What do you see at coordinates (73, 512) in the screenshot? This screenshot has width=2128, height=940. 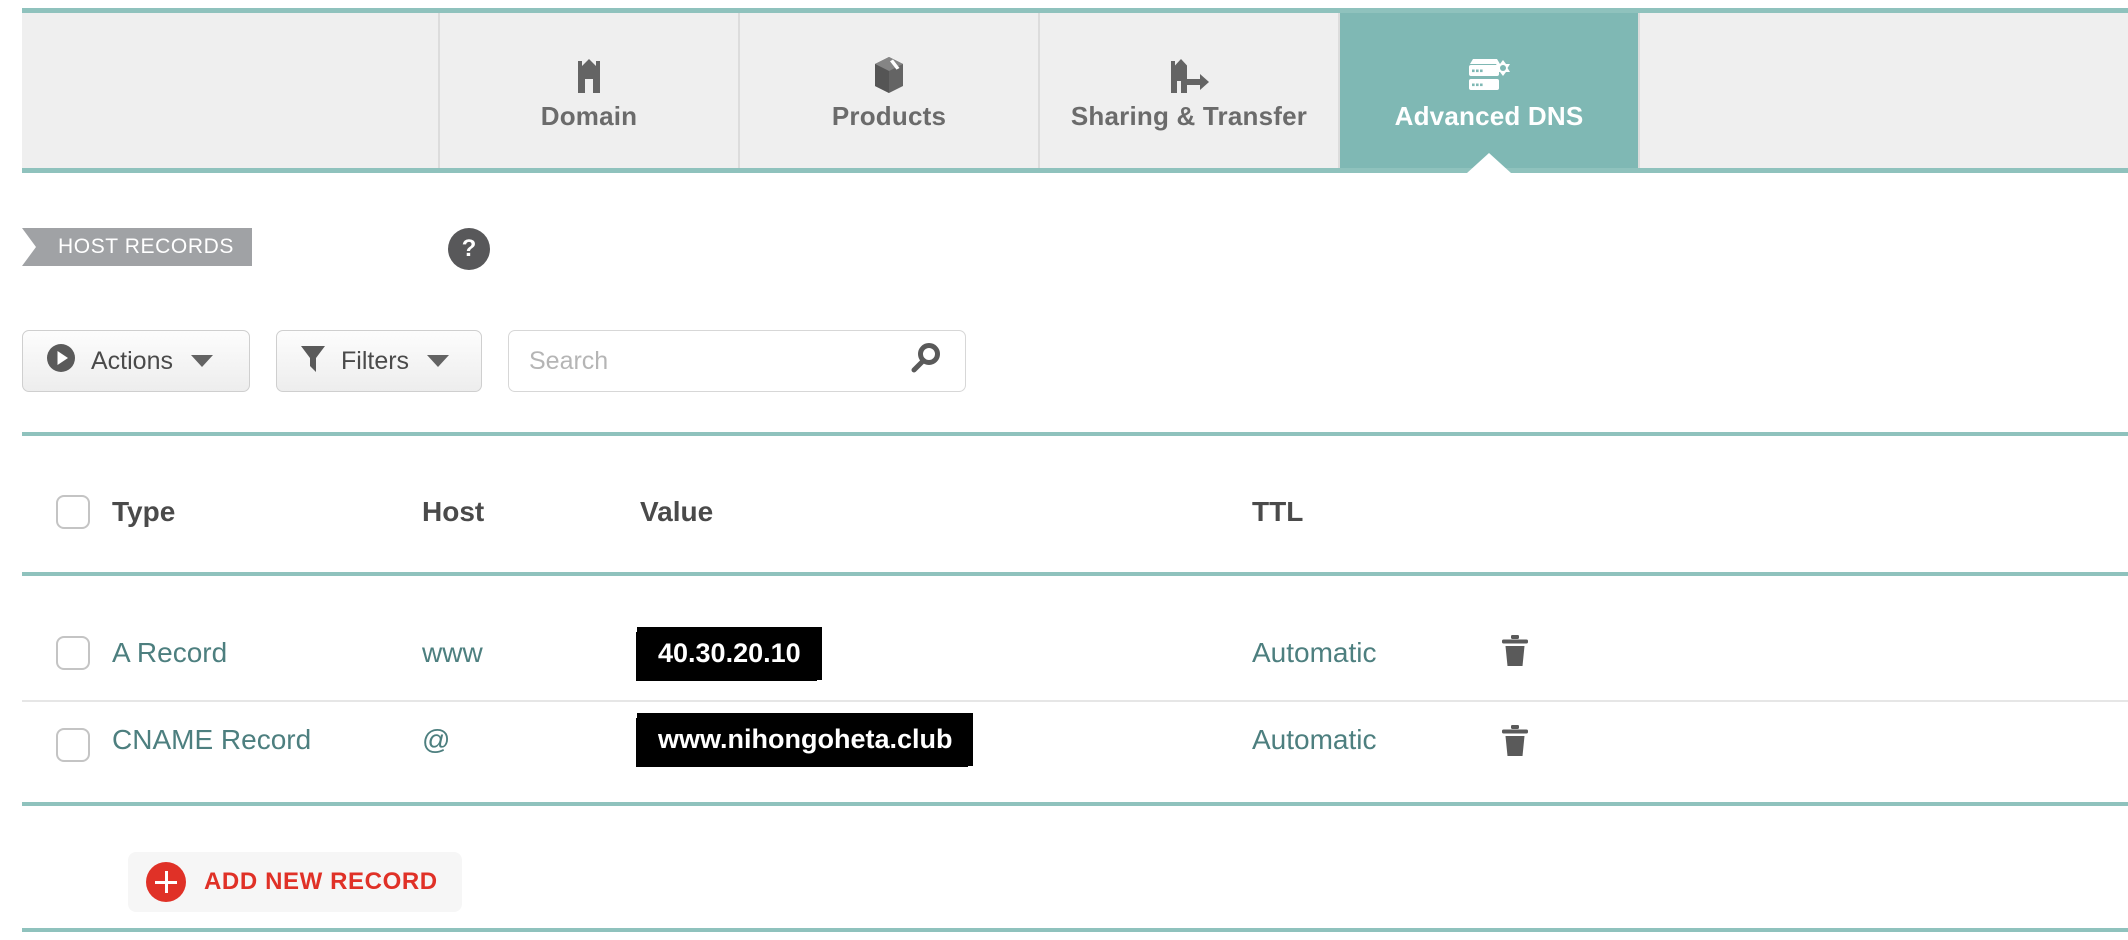 I see `select-all-checkbox` at bounding box center [73, 512].